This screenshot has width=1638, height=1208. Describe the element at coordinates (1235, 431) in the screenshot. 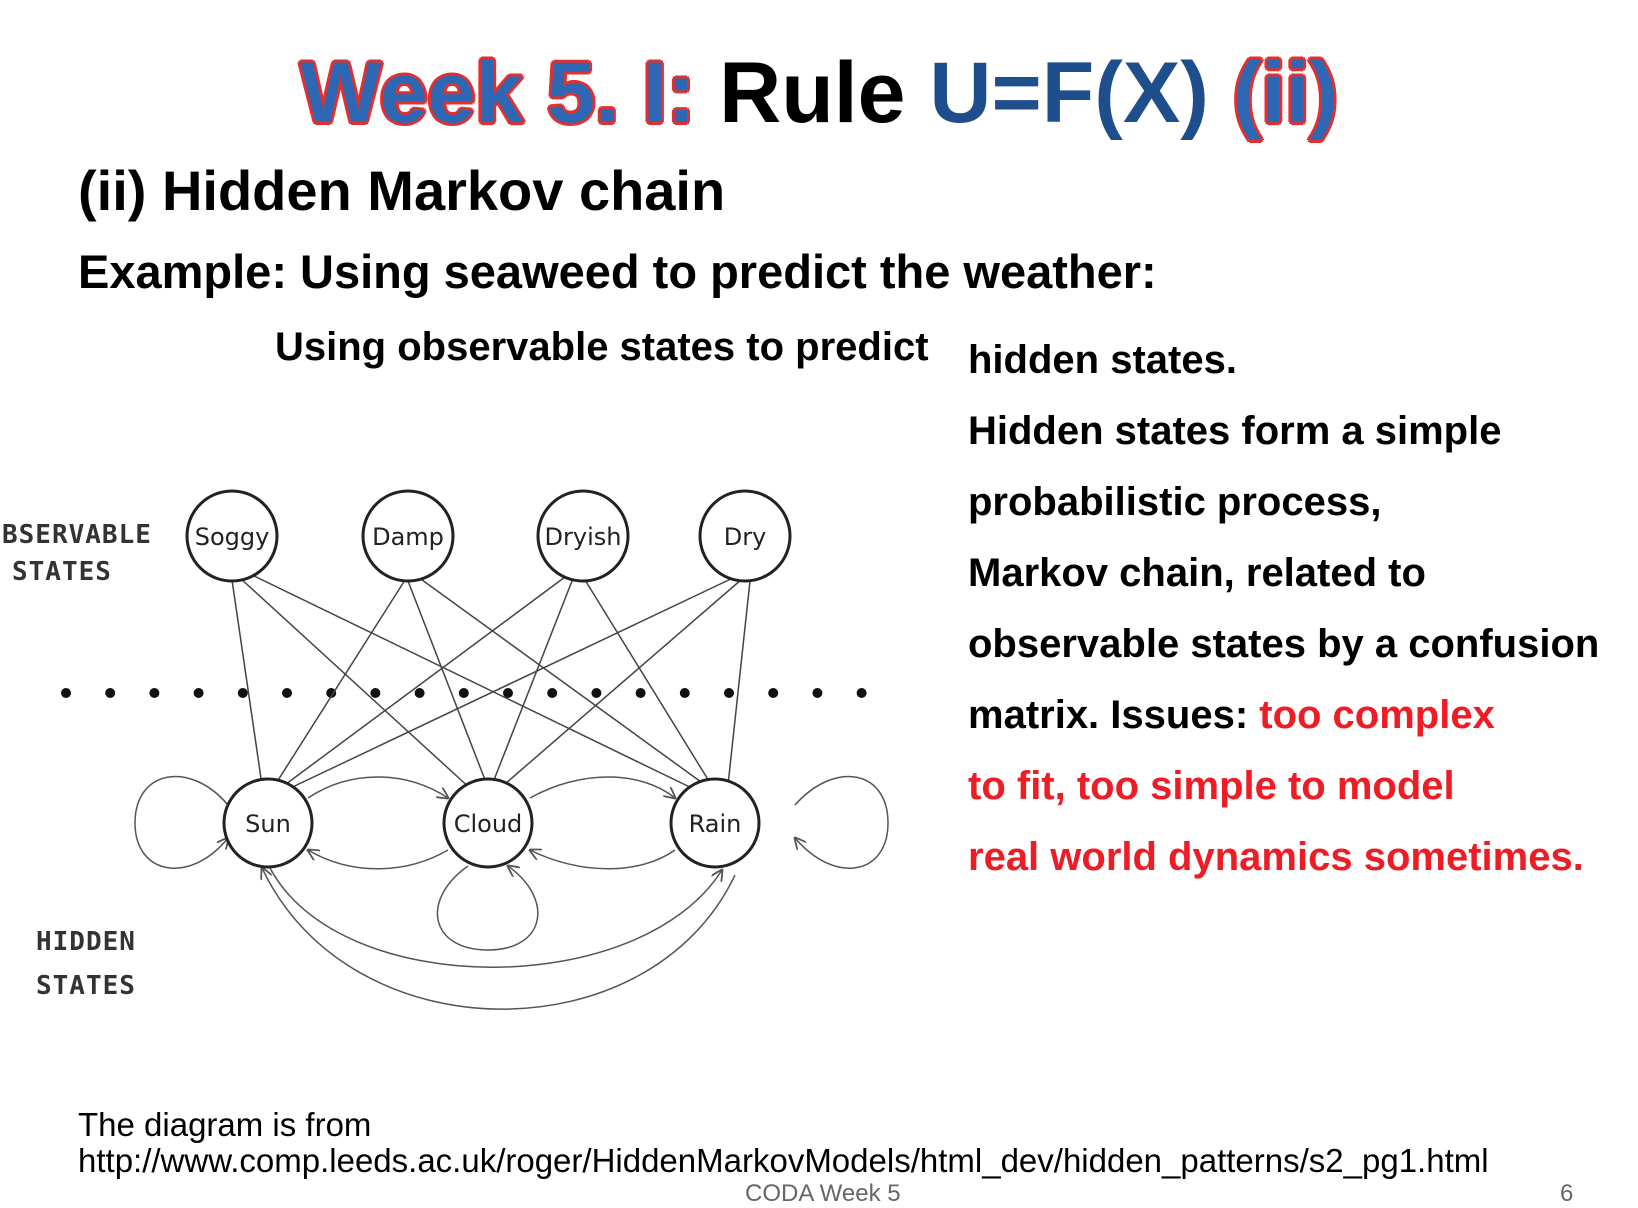

I see `desc-line: Hidden states form a simple` at that location.